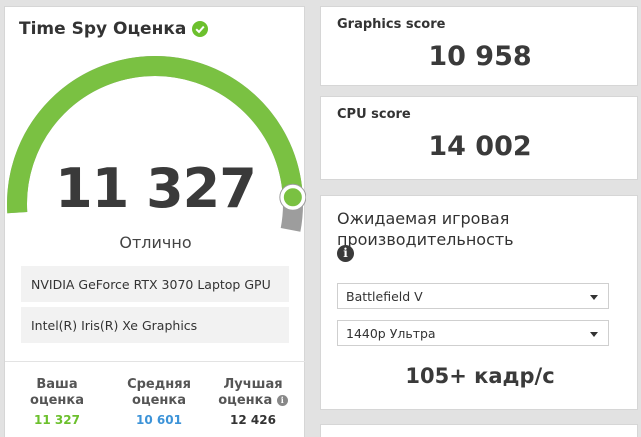  Describe the element at coordinates (480, 146) in the screenshot. I see `cpu-score-value: 14 002` at that location.